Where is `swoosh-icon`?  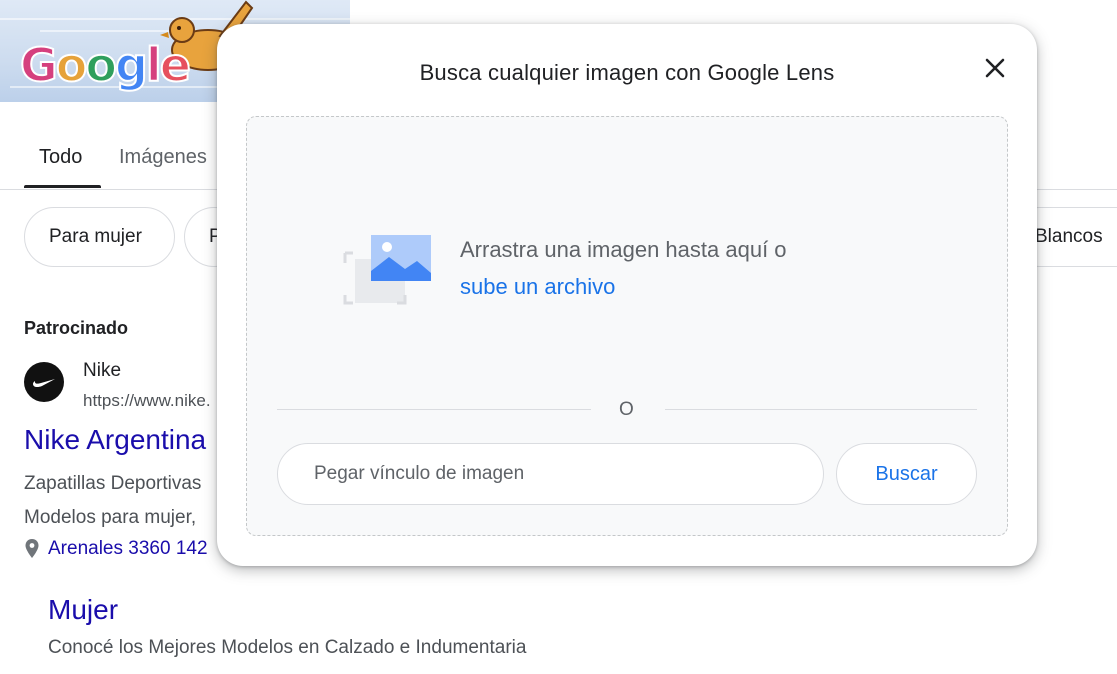
swoosh-icon is located at coordinates (44, 383).